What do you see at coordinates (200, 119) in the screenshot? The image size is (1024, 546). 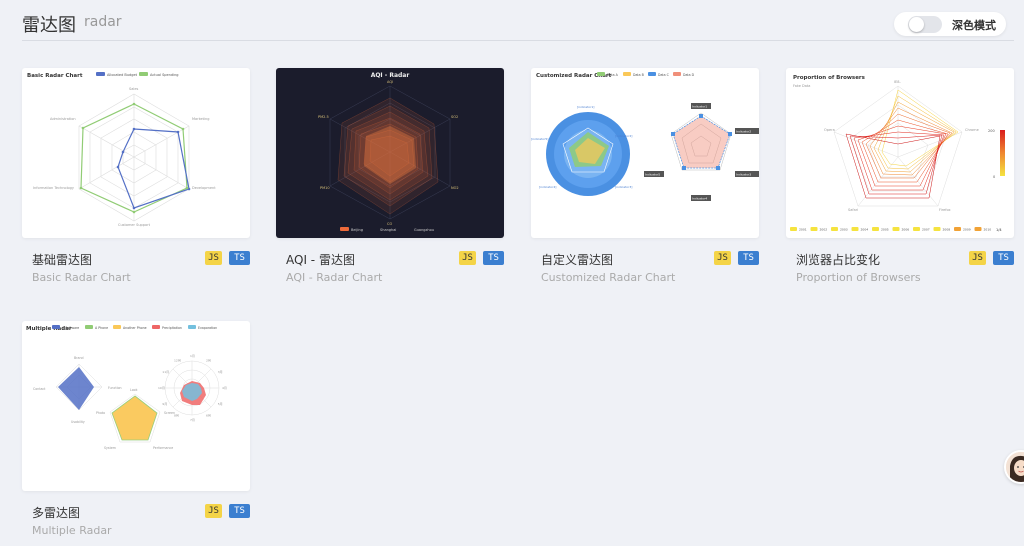 I see `axis-label: Marketing` at bounding box center [200, 119].